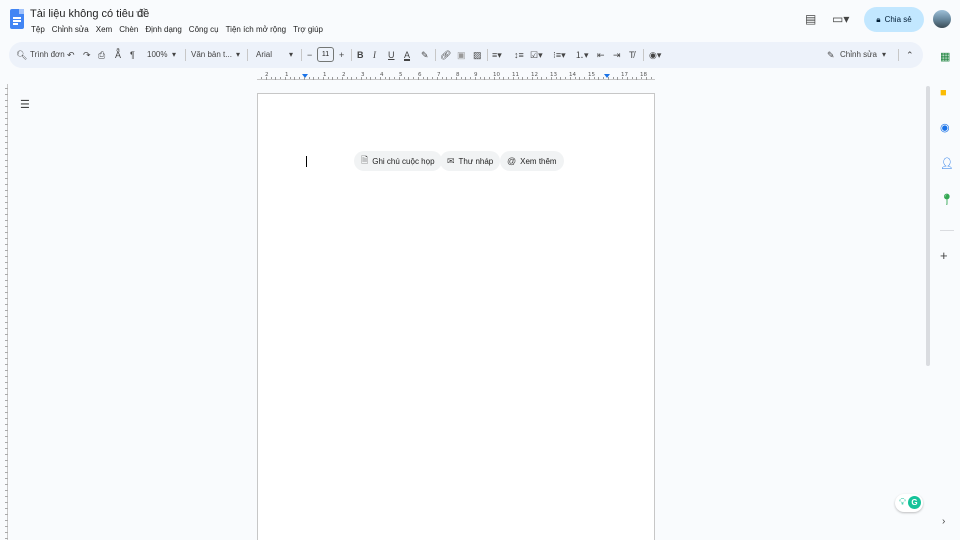 This screenshot has width=960, height=540. I want to click on chevron-right-icon: ›, so click(943, 521).